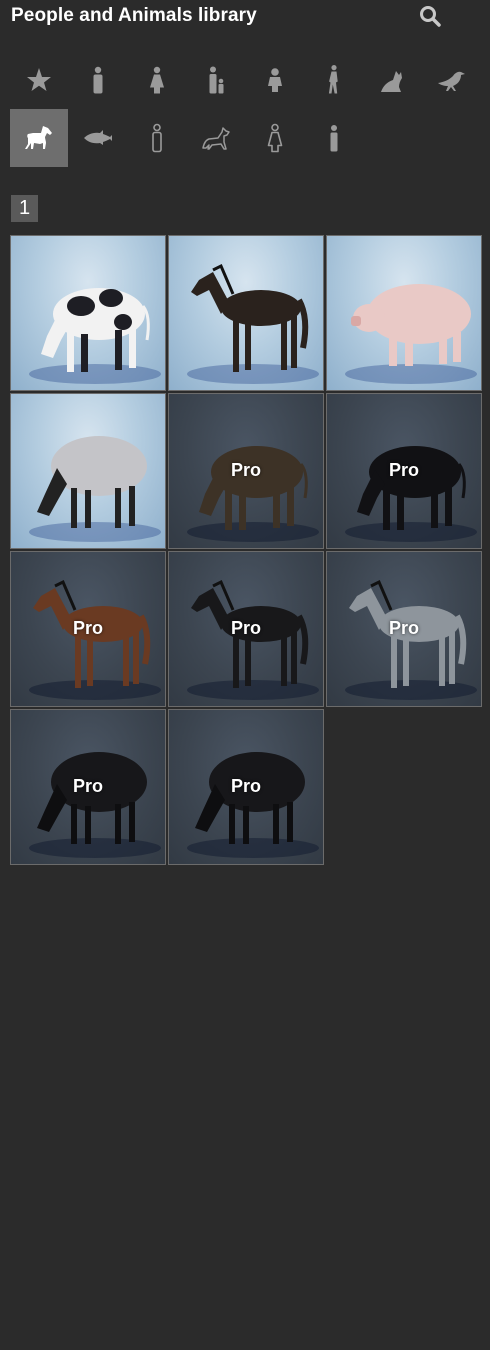 Image resolution: width=490 pixels, height=1350 pixels. I want to click on fish-icon, so click(98, 137).